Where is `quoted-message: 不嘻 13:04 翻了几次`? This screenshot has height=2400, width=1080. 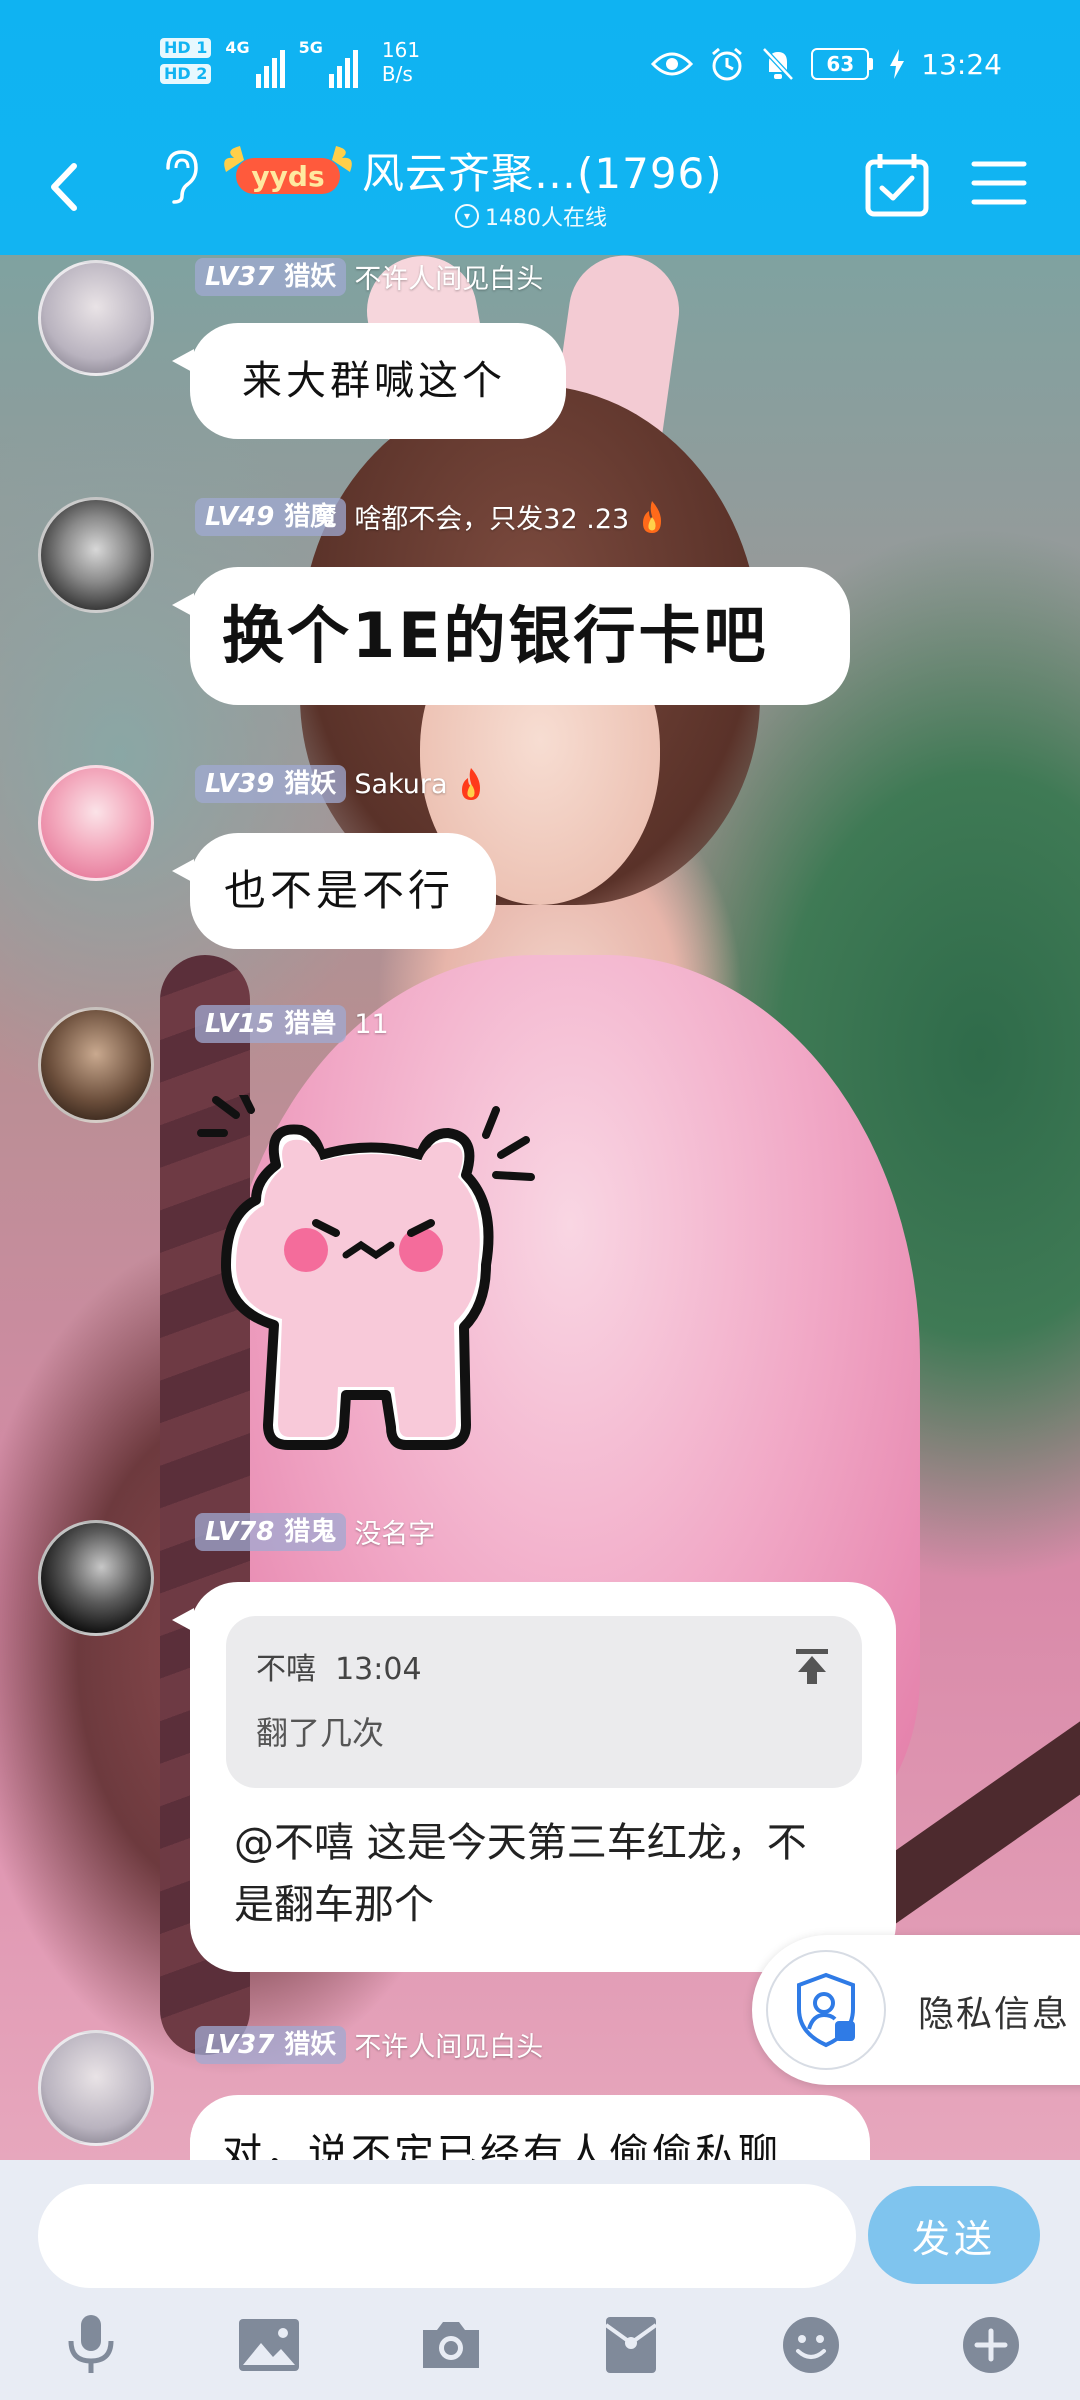
quoted-message: 不嘻 13:04 翻了几次 is located at coordinates (544, 1702).